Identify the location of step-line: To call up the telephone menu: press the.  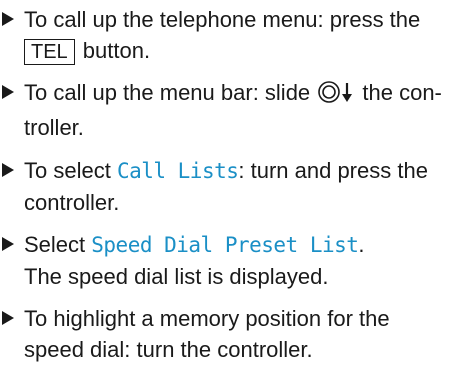
(243, 19).